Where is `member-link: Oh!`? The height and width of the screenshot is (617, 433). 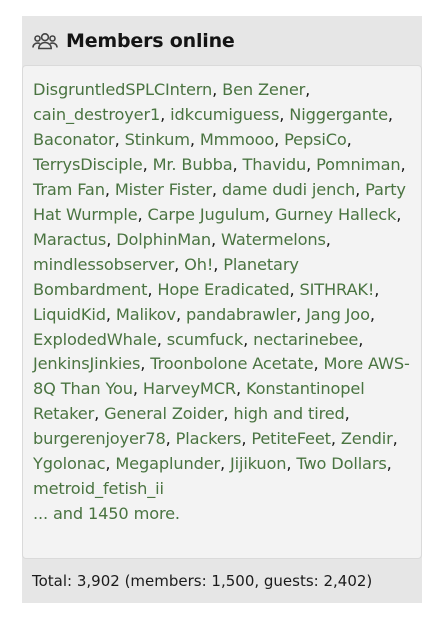
member-link: Oh! is located at coordinates (198, 264).